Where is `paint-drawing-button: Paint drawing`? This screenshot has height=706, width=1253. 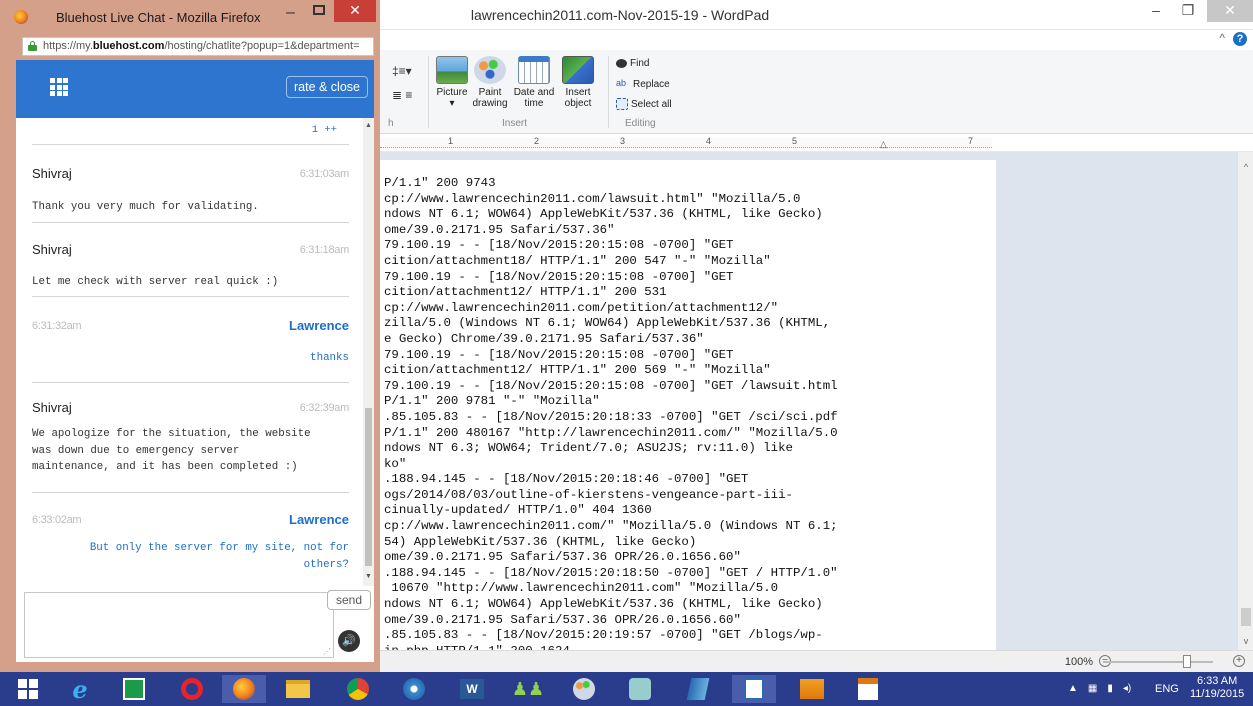 paint-drawing-button: Paint drawing is located at coordinates (490, 82).